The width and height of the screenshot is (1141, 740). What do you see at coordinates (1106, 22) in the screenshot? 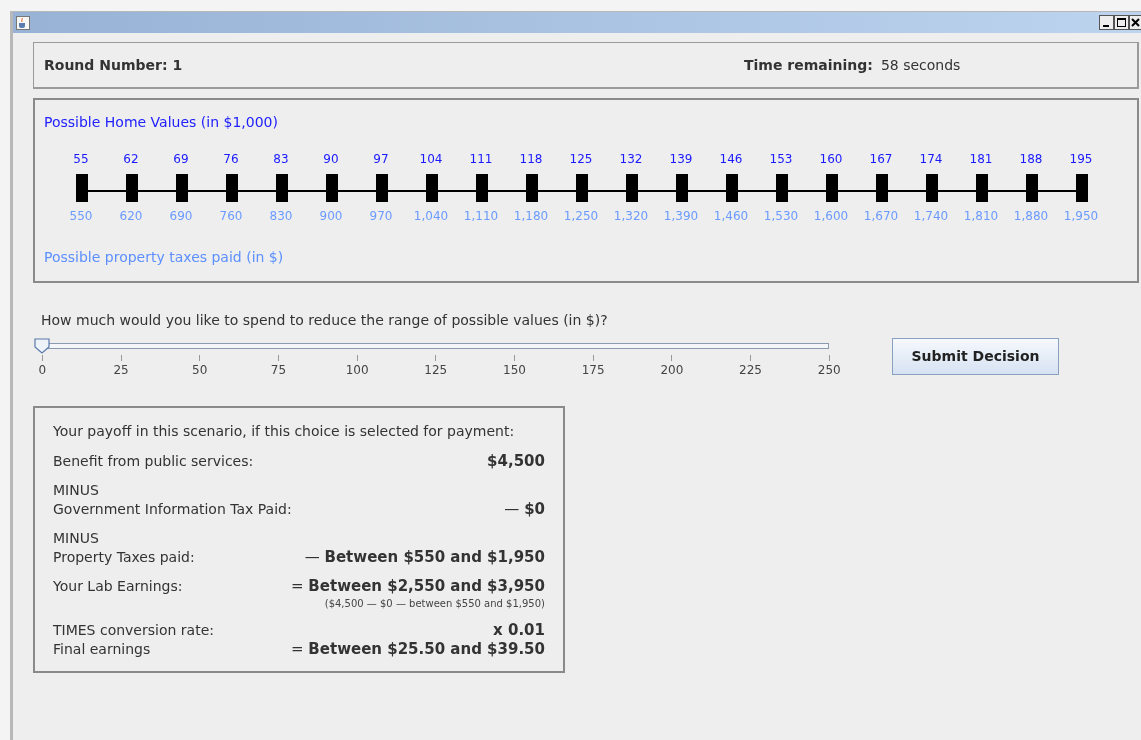
I see `minimize-icon` at bounding box center [1106, 22].